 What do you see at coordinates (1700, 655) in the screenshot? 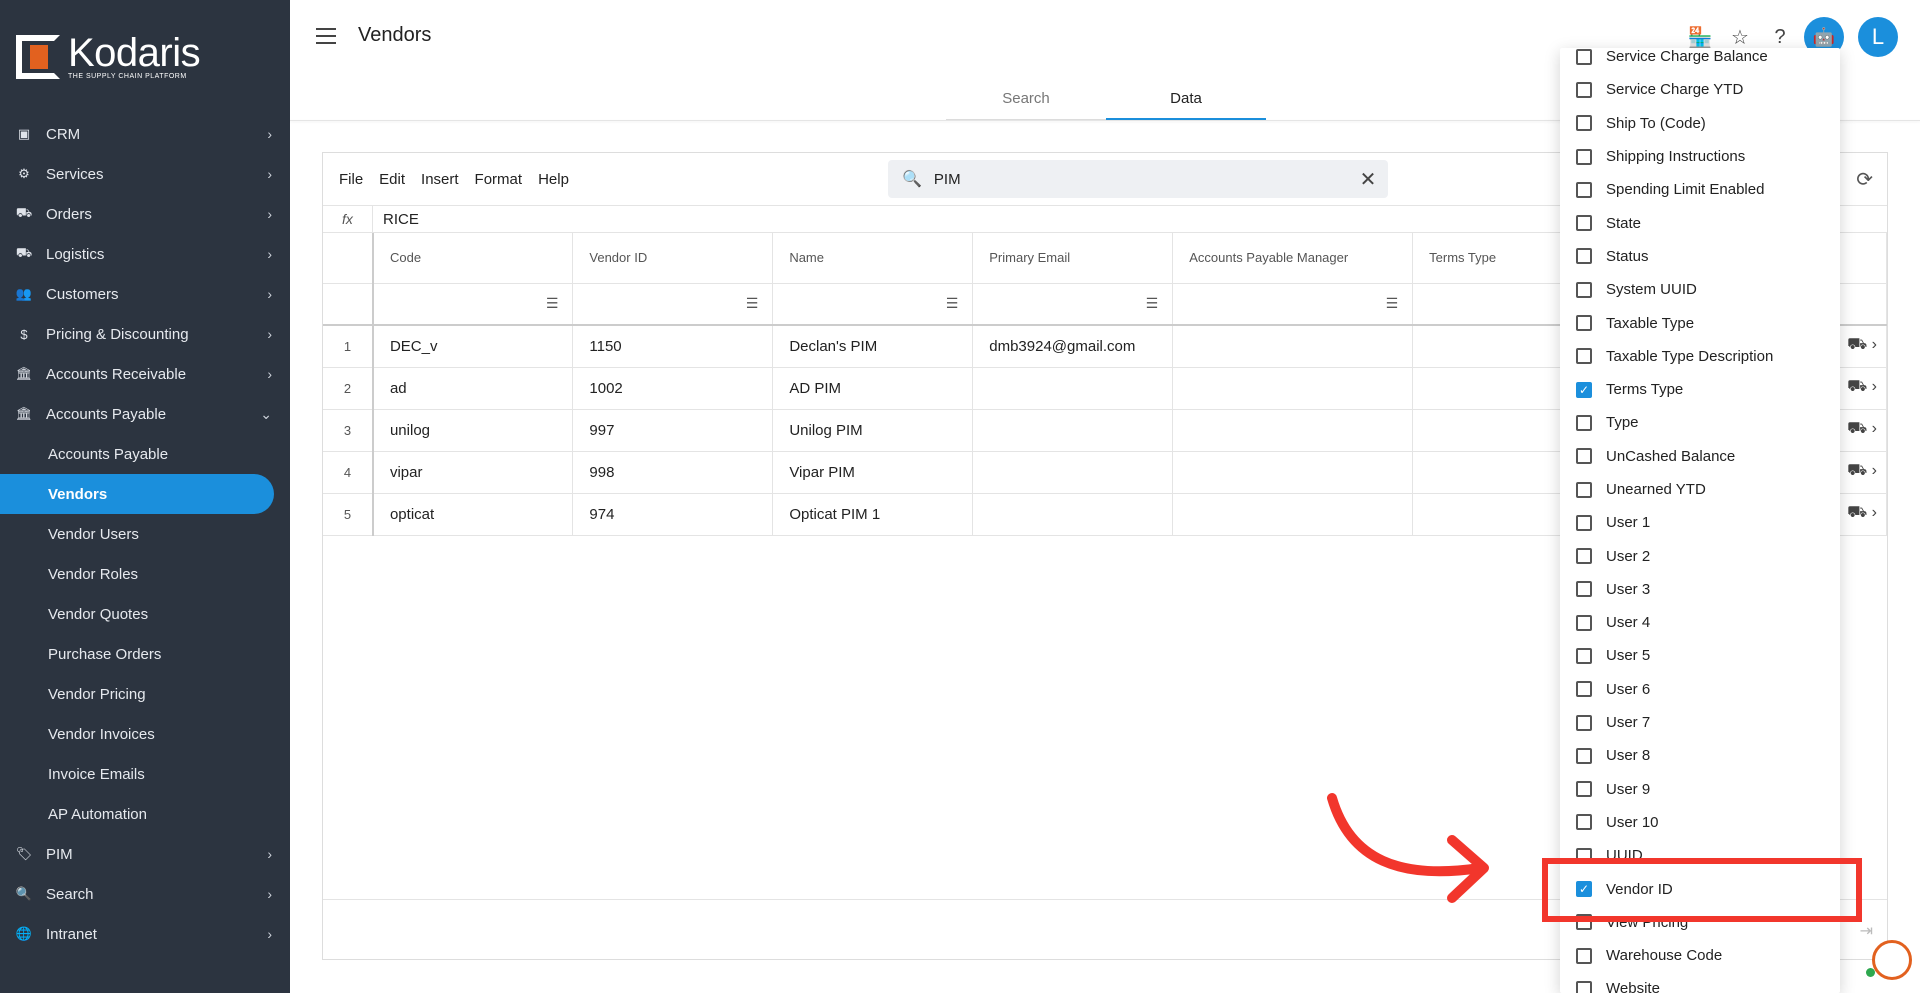
I see `column-option: User 5` at bounding box center [1700, 655].